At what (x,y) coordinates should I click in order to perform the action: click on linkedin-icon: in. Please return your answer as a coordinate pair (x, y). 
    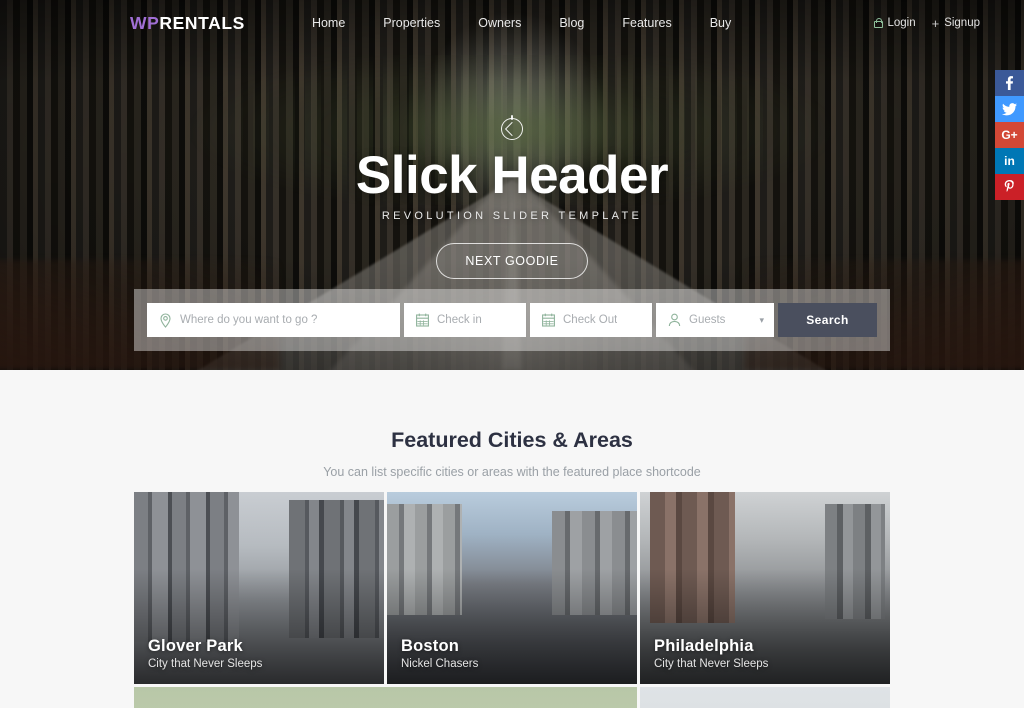
    Looking at the image, I should click on (1009, 161).